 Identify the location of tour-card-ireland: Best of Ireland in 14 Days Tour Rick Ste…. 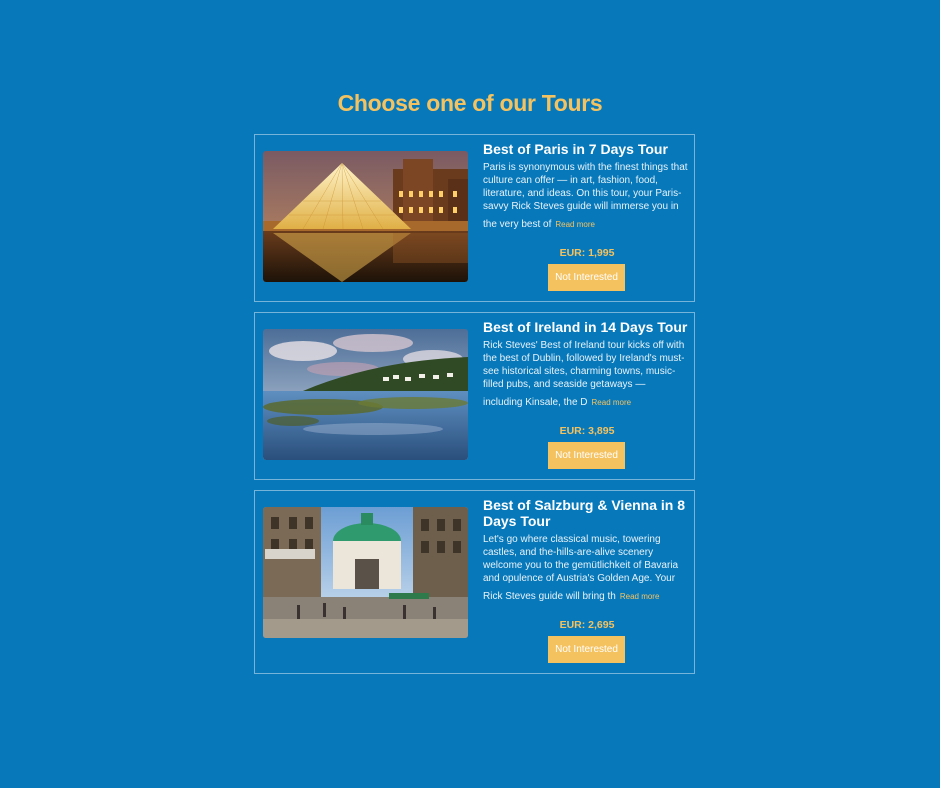
(474, 396).